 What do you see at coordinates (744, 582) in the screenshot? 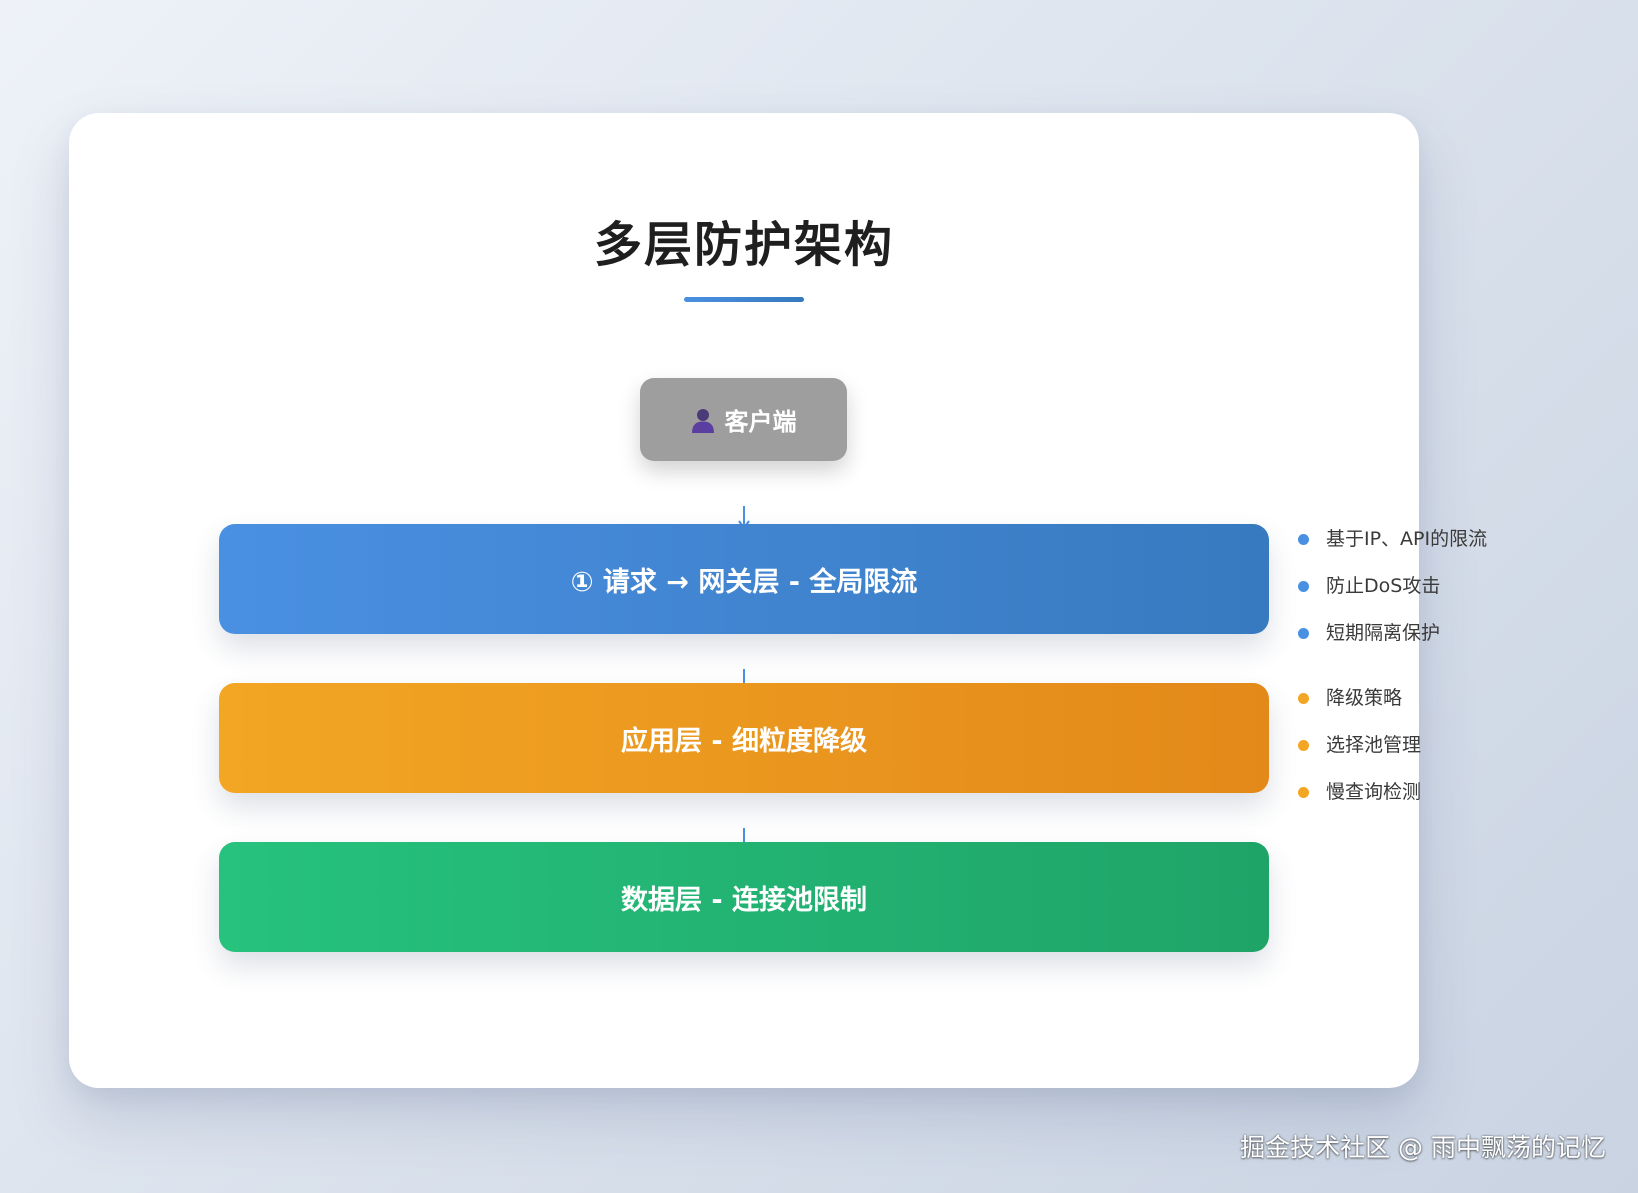
I see `gateway-layer-label: ① 请求 → 网关层 - 全局限流` at bounding box center [744, 582].